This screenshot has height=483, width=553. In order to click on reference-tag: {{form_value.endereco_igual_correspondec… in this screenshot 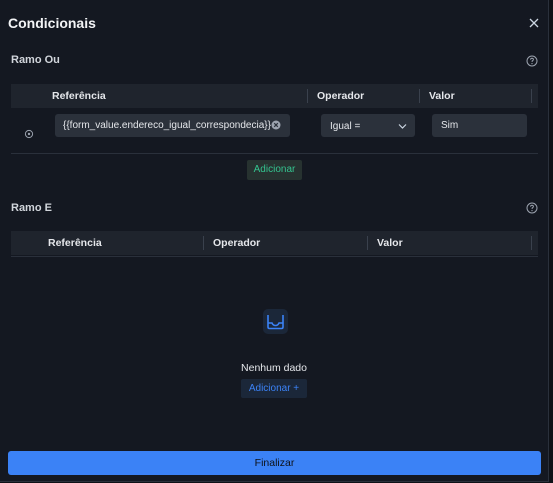, I will do `click(172, 125)`.